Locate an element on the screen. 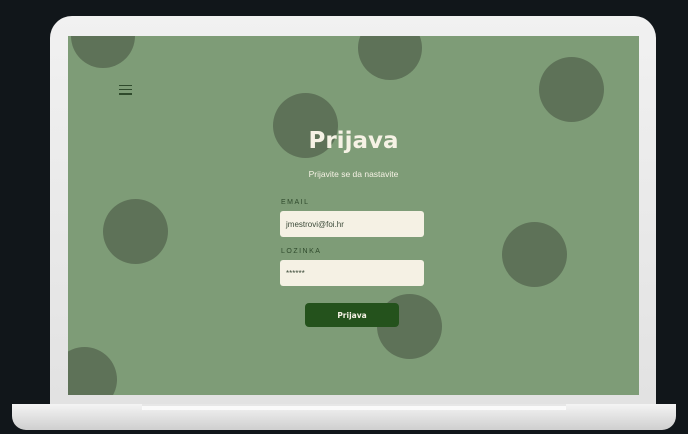 The height and width of the screenshot is (434, 688). laptop-base-highlight is located at coordinates (354, 408).